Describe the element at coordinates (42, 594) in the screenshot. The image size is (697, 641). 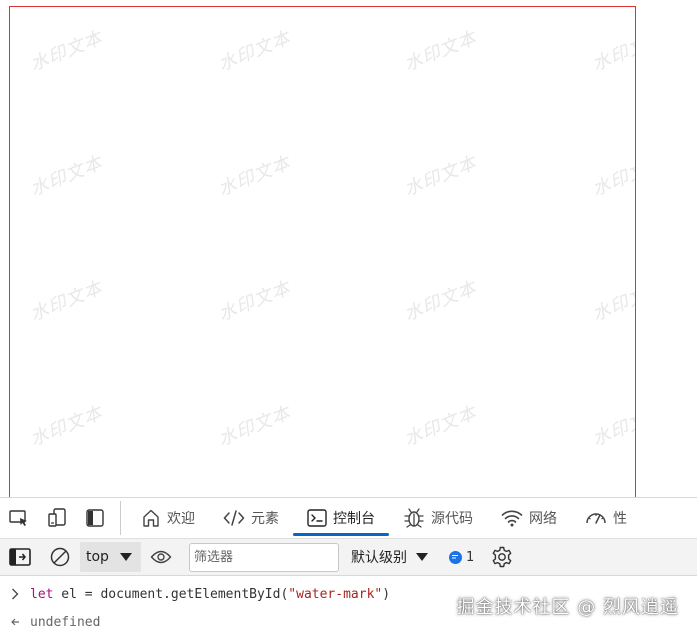
I see `code-keyword: let` at that location.